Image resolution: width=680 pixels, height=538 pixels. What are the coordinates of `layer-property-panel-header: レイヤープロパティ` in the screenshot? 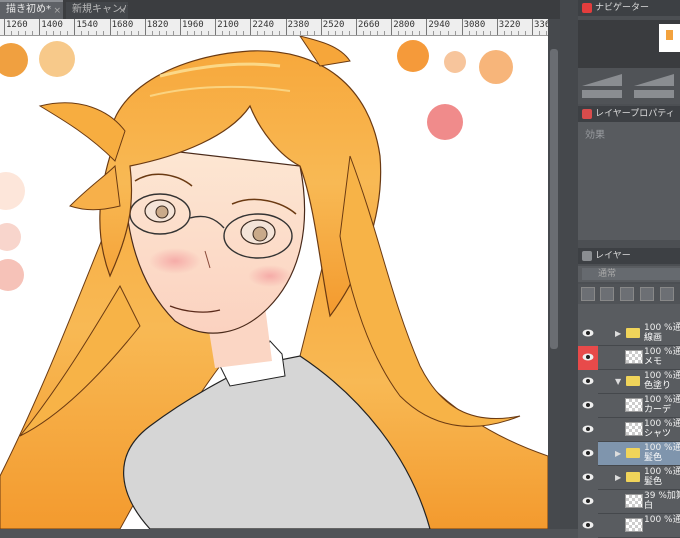 It's located at (629, 114).